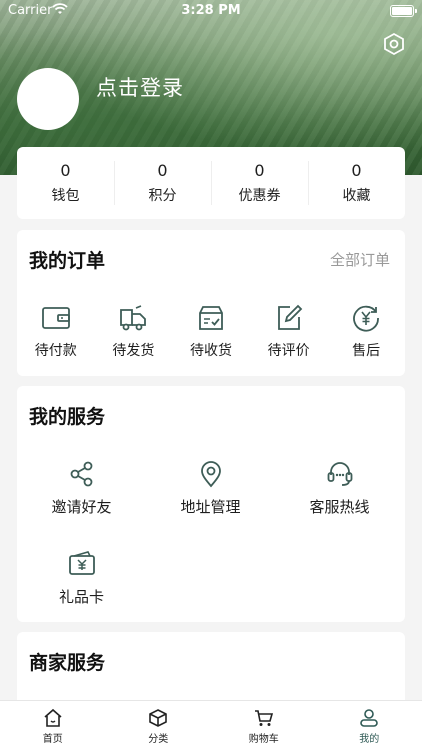 The image size is (422, 751). What do you see at coordinates (133, 350) in the screenshot?
I see `order-label: 待发货` at bounding box center [133, 350].